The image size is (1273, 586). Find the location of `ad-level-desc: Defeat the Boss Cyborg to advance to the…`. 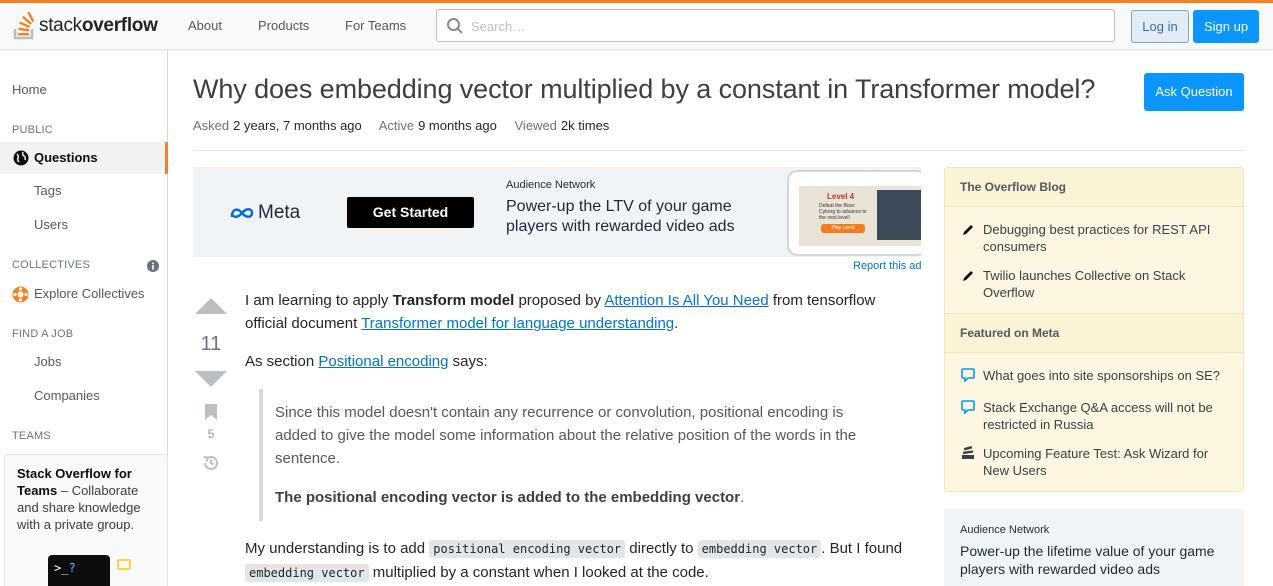

ad-level-desc: Defeat the Boss Cyborg to advance to the… is located at coordinates (843, 212).